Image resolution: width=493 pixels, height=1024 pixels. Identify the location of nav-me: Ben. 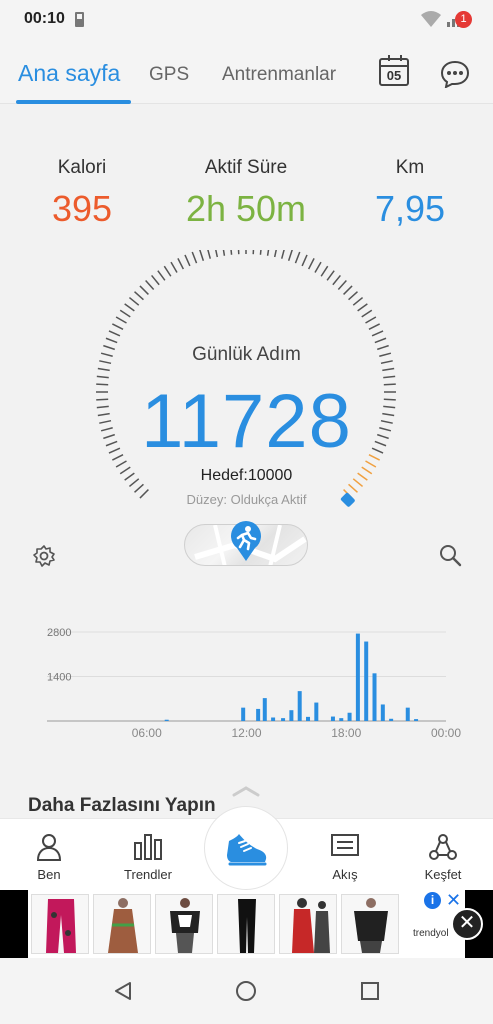
(49, 855).